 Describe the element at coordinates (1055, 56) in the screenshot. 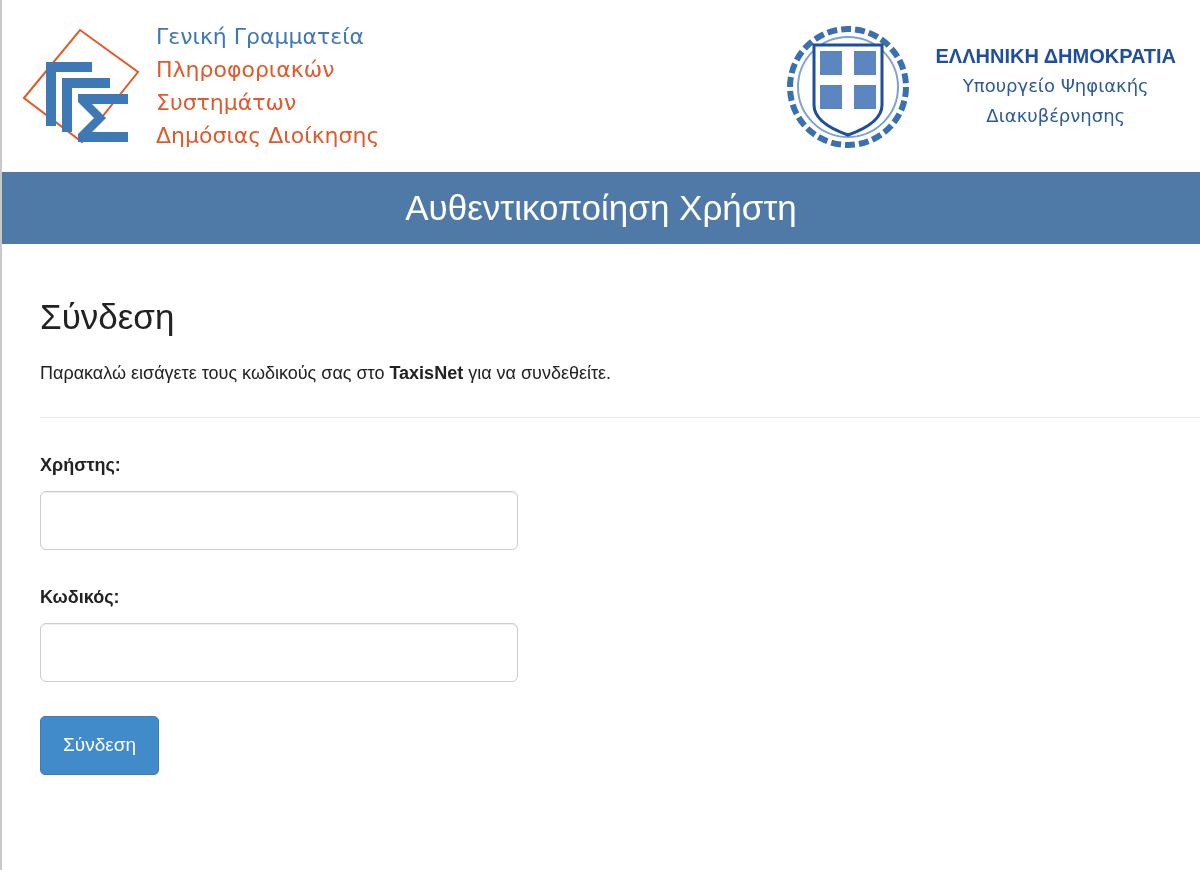

I see `logo-title: ΕΛΛΗΝΙΚΗ ΔΗΜΟΚΡΑΤΙΑ` at that location.